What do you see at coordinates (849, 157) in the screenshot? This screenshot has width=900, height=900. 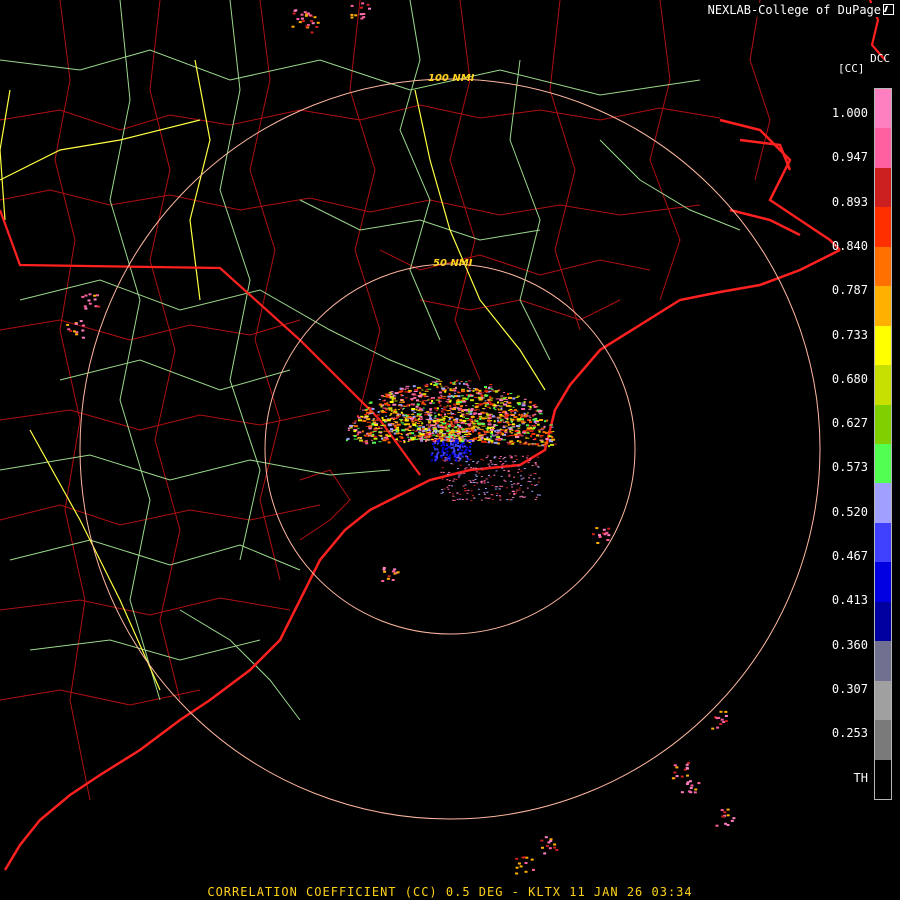 I see `colorscale-tick-label: 0.947` at bounding box center [849, 157].